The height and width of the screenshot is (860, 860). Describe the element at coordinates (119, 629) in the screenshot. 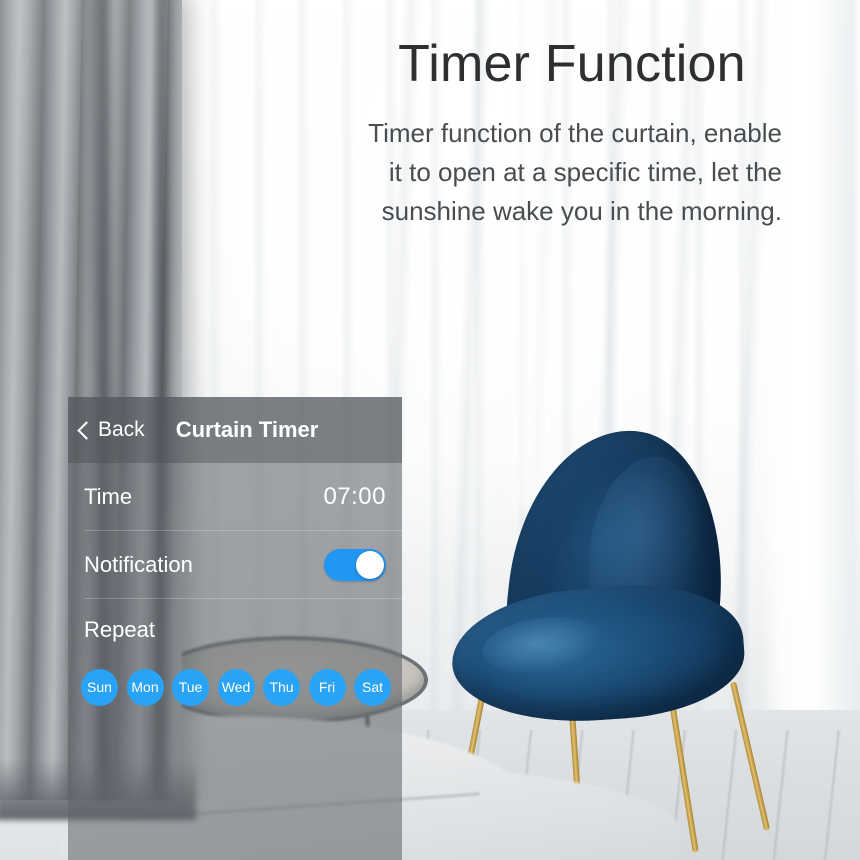

I see `repeat-row-label: Repeat` at that location.